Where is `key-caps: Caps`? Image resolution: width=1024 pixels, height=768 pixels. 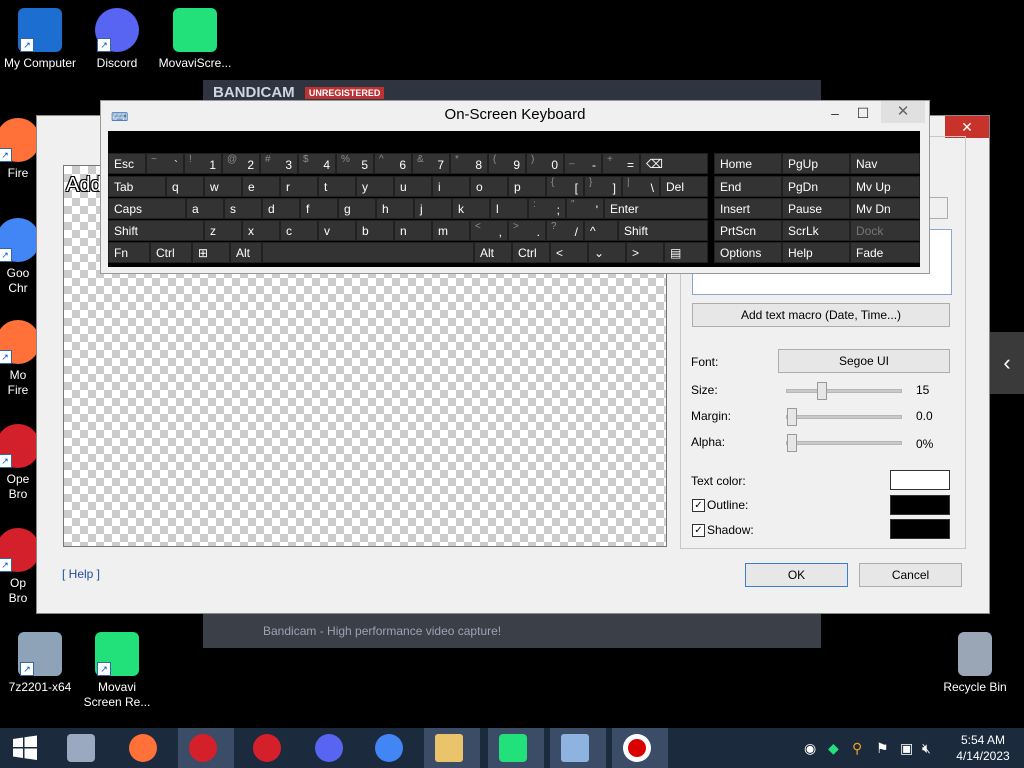 key-caps: Caps is located at coordinates (147, 208).